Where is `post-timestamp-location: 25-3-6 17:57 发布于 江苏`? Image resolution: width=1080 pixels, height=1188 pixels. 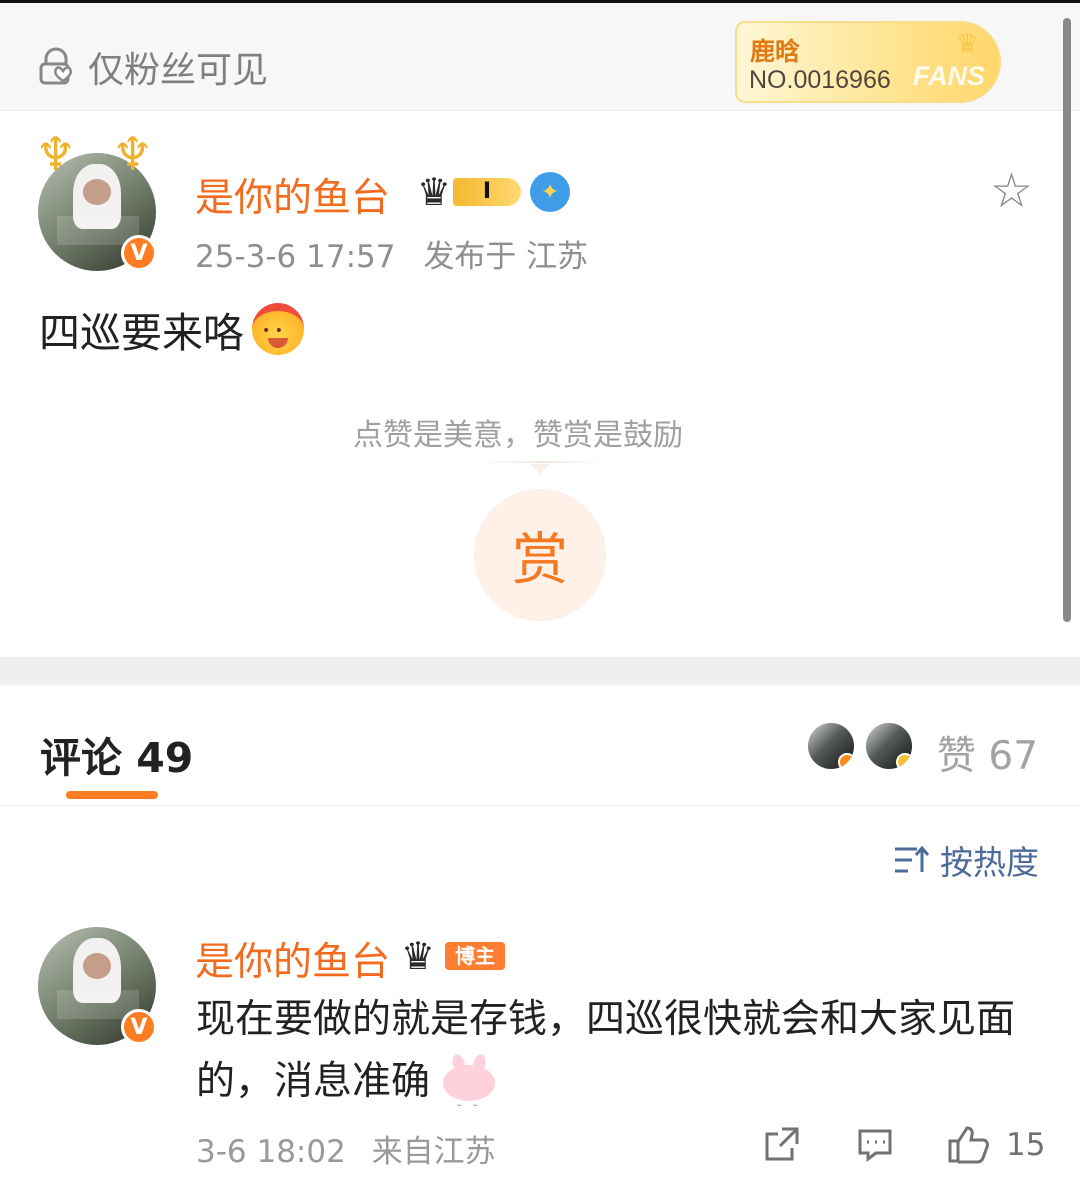
post-timestamp-location: 25-3-6 17:57 发布于 江苏 is located at coordinates (391, 253).